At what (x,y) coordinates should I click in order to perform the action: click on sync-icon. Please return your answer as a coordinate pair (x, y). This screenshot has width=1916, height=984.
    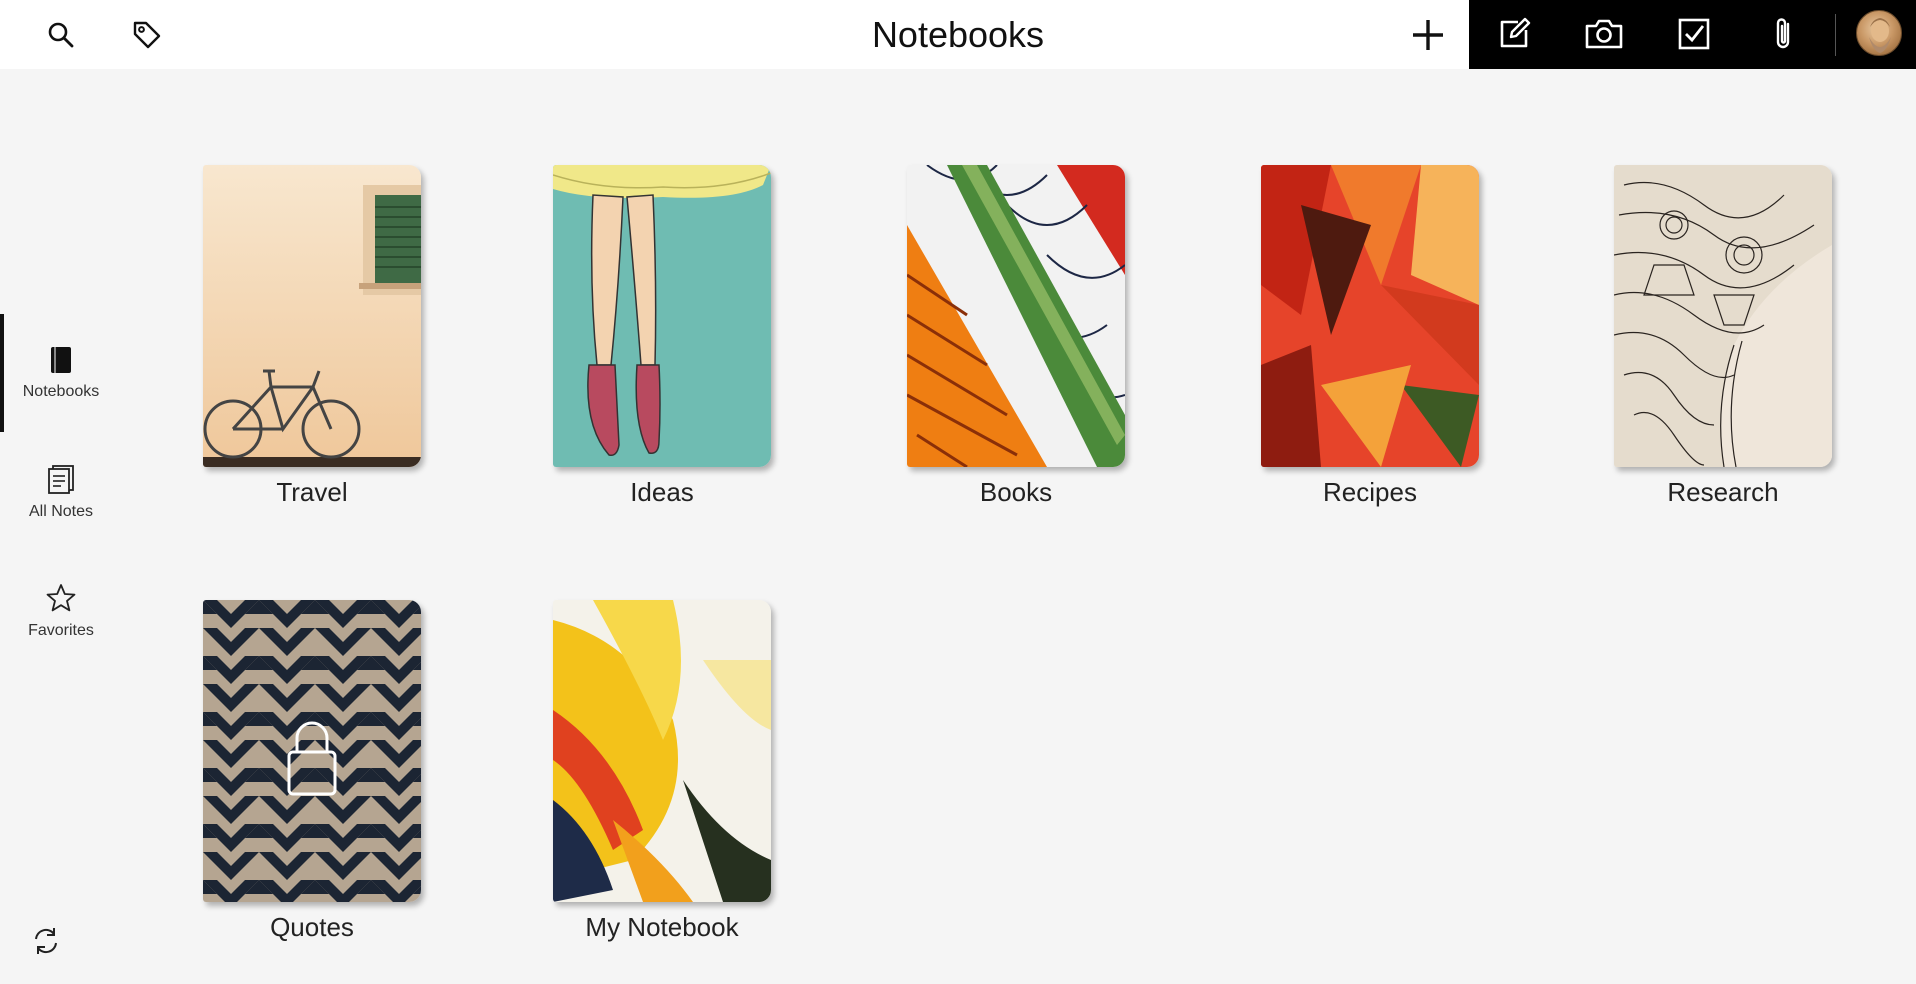
    Looking at the image, I should click on (46, 941).